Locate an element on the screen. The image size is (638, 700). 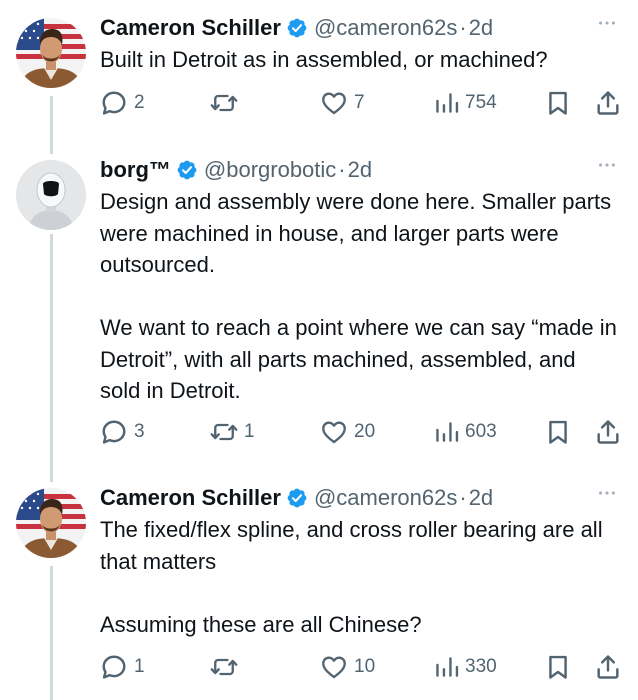
action-bar: 1 10 330 is located at coordinates (360, 667).